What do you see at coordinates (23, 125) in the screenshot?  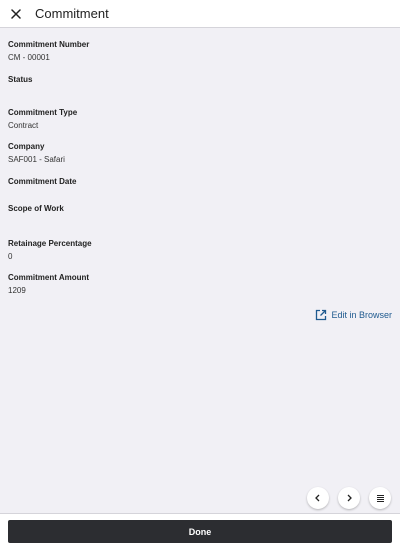 I see `field-value: Contract` at bounding box center [23, 125].